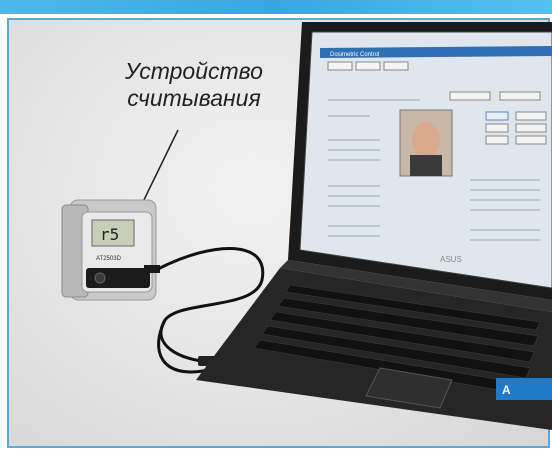 This screenshot has width=552, height=450. I want to click on reader-model-label: AT2503D, so click(109, 259).